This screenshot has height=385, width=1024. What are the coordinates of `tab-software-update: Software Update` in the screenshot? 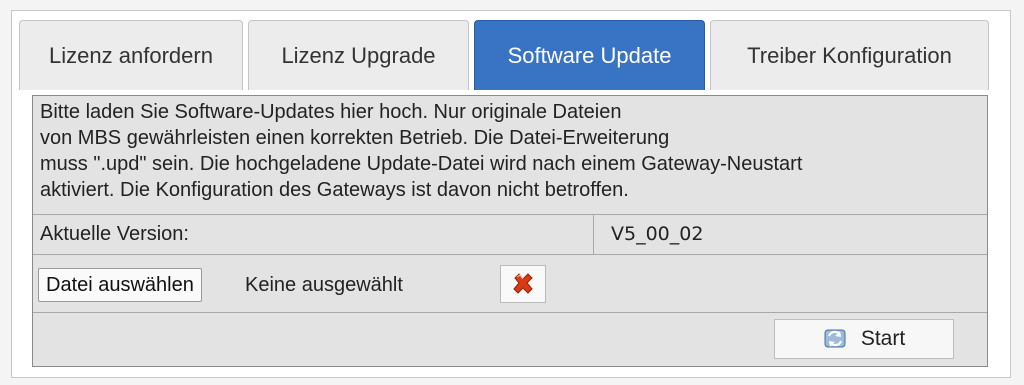 It's located at (589, 55).